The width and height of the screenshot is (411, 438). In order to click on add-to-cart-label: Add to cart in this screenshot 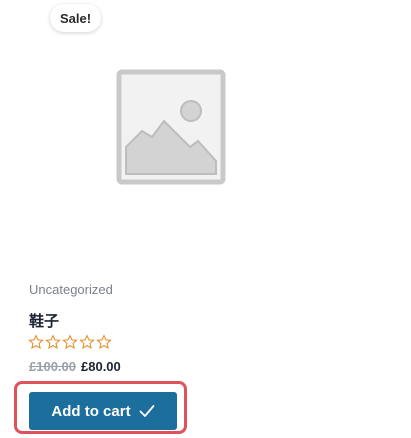, I will do `click(91, 411)`.